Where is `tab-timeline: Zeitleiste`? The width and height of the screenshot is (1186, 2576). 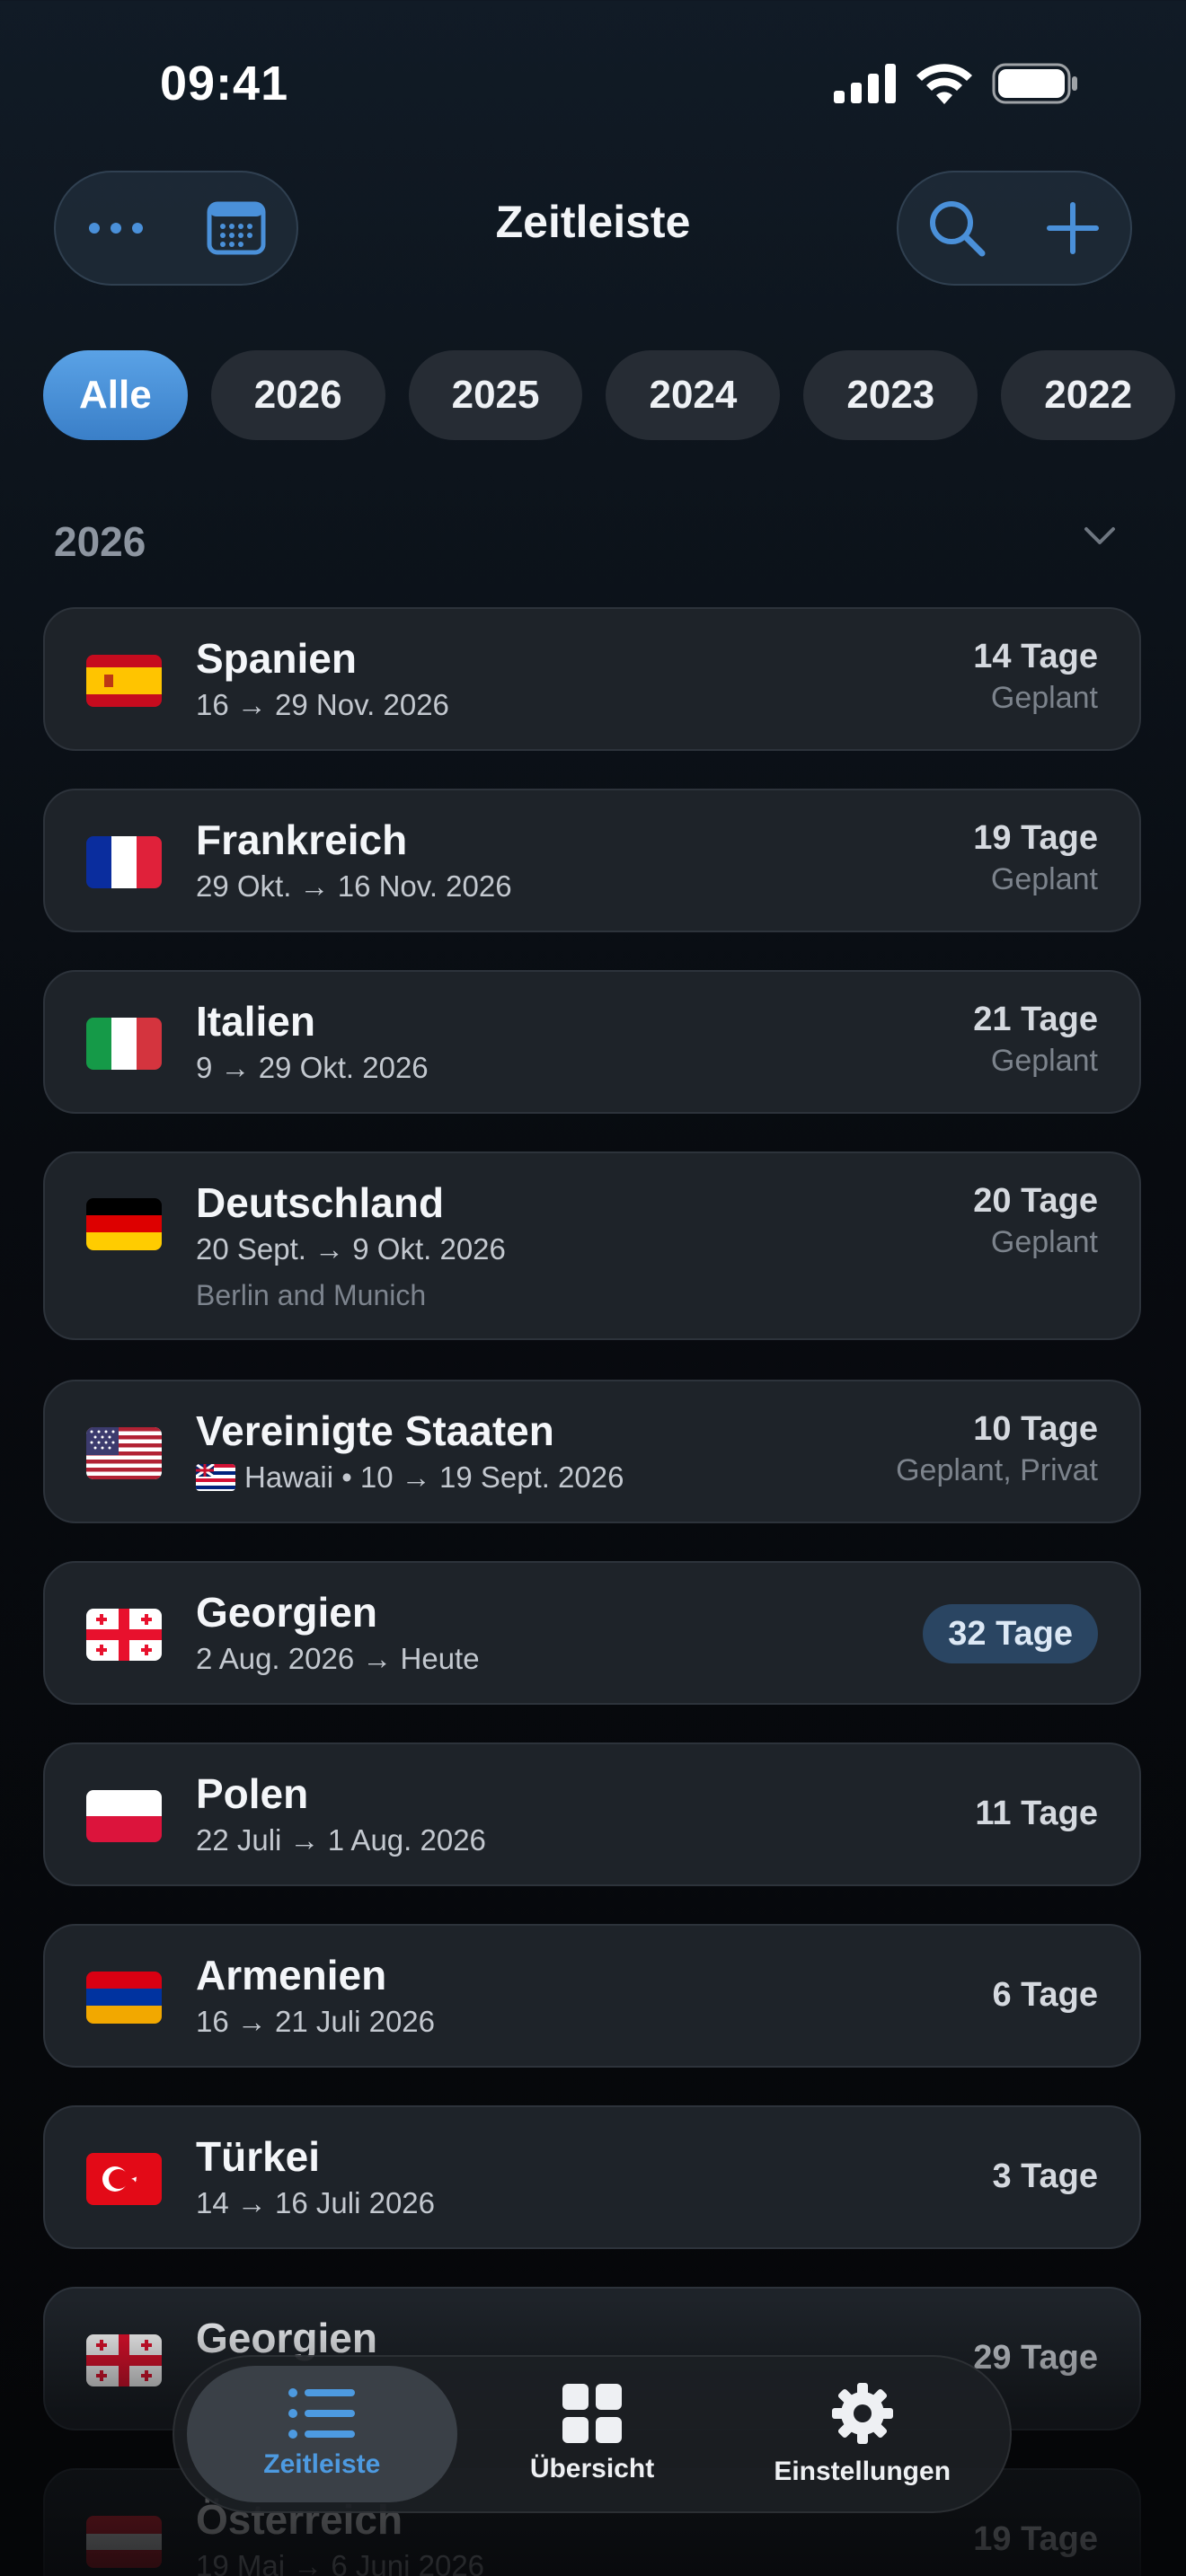 tab-timeline: Zeitleiste is located at coordinates (322, 2434).